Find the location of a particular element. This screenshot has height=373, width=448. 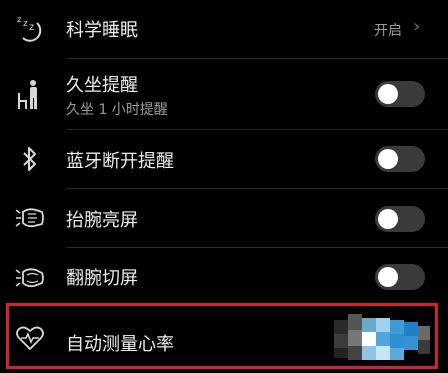

setting-value: 开启 is located at coordinates (388, 31).